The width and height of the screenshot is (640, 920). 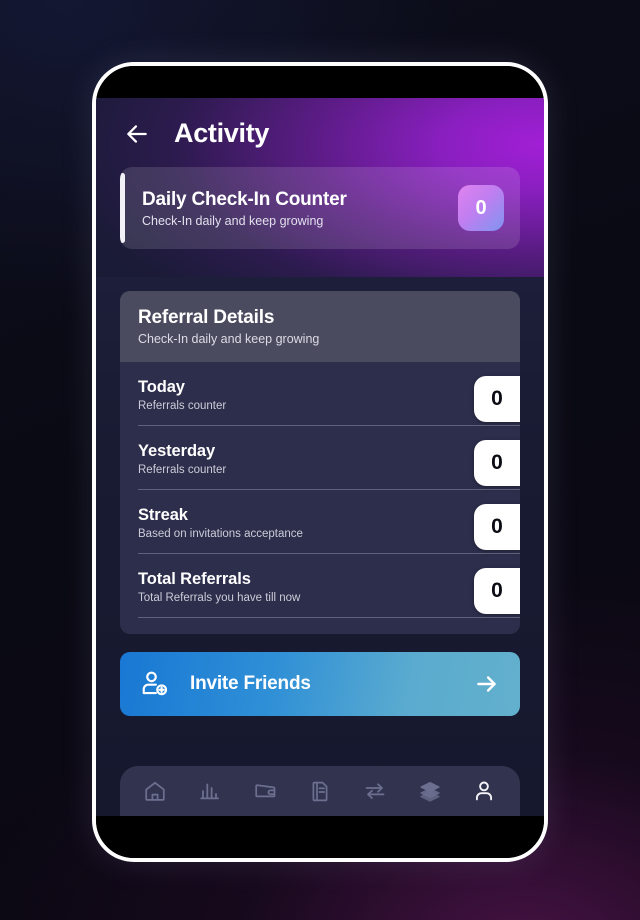 I want to click on home-icon, so click(x=155, y=791).